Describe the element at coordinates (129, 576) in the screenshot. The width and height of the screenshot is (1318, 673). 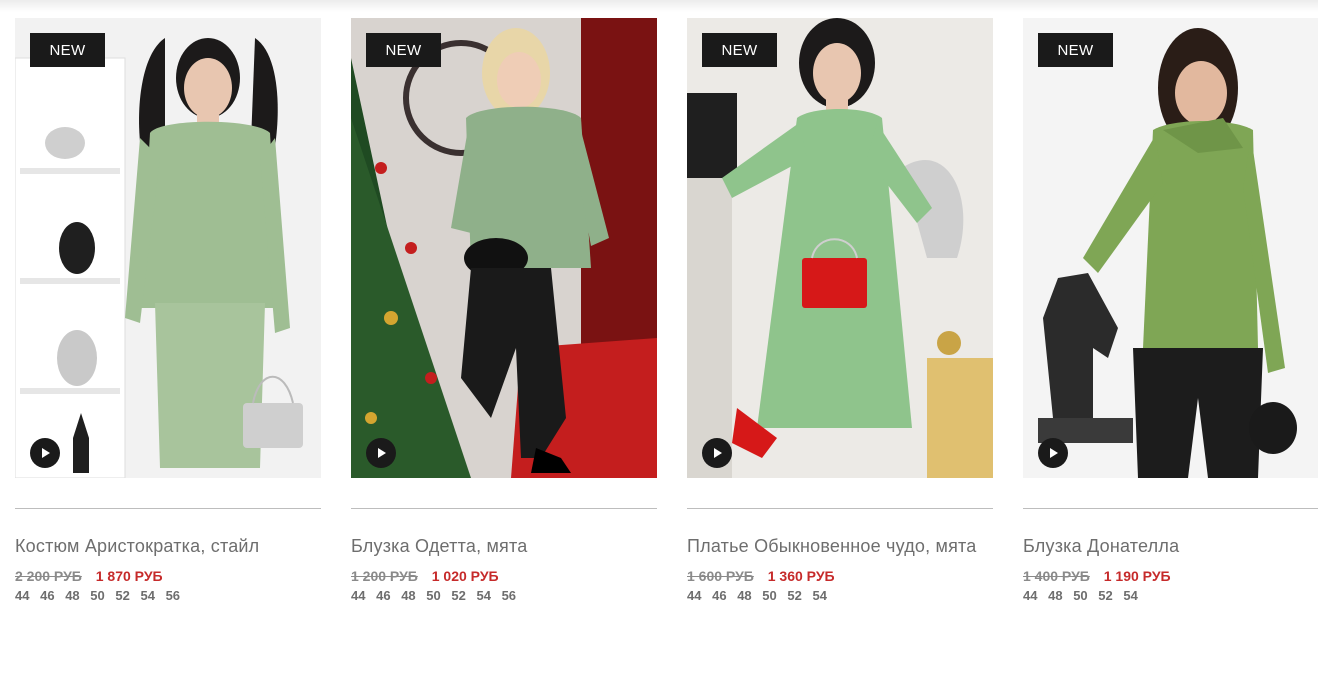
I see `sale-price: 1 870 РУБ` at that location.